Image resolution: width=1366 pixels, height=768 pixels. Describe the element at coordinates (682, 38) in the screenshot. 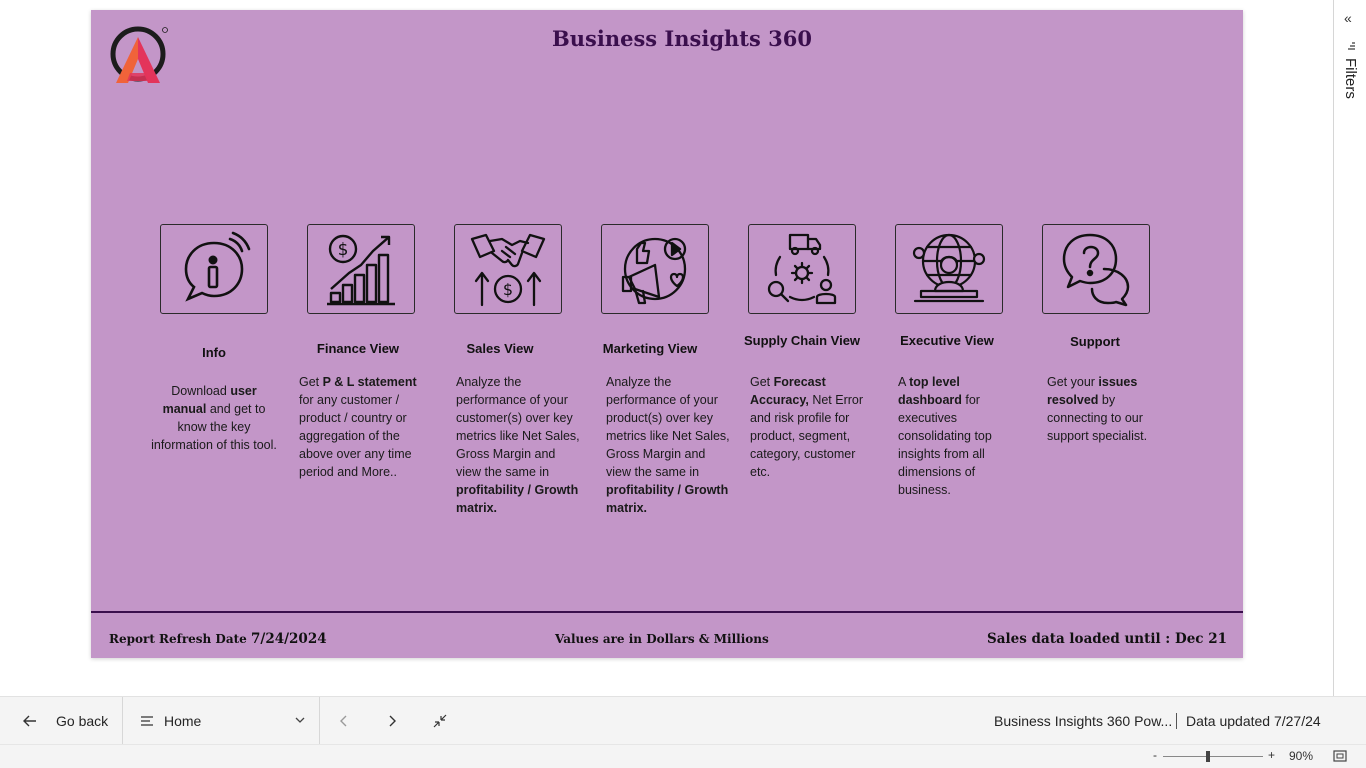

I see `report-title: Business Insights 360` at that location.